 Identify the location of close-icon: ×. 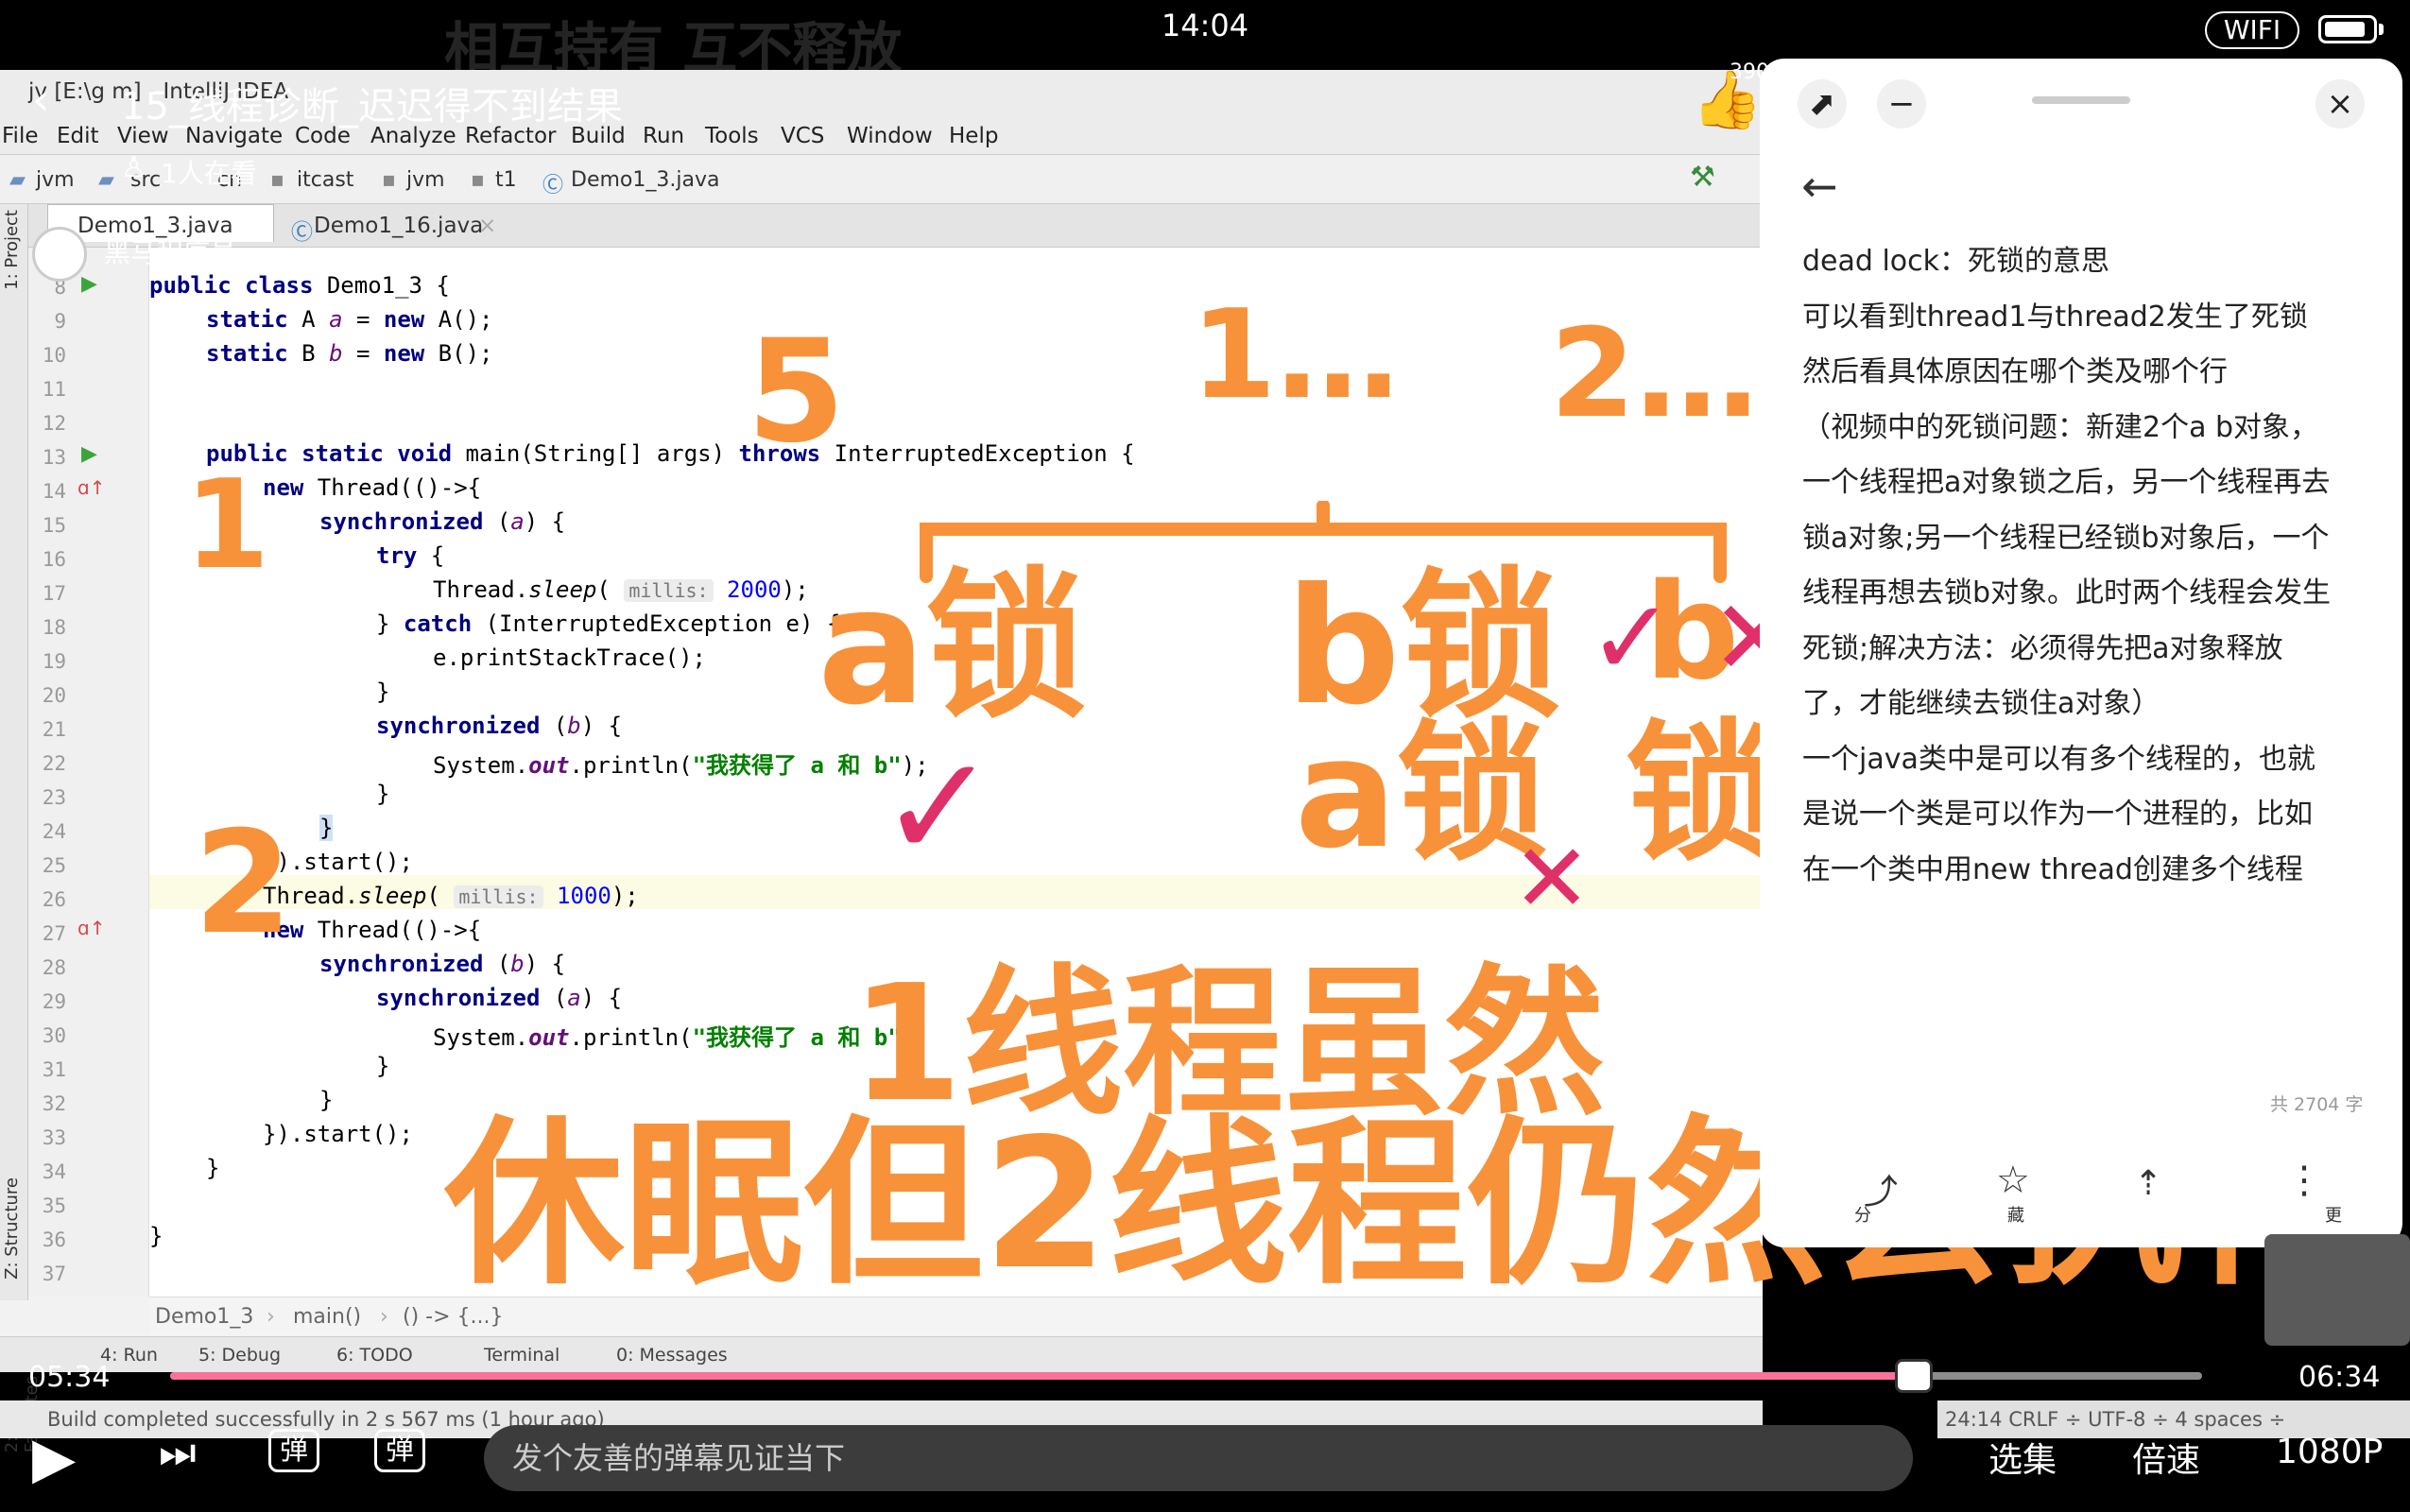
(2340, 104).